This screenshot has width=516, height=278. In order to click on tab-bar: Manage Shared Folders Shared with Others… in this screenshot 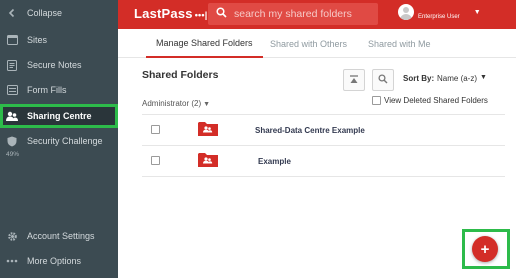, I will do `click(317, 43)`.